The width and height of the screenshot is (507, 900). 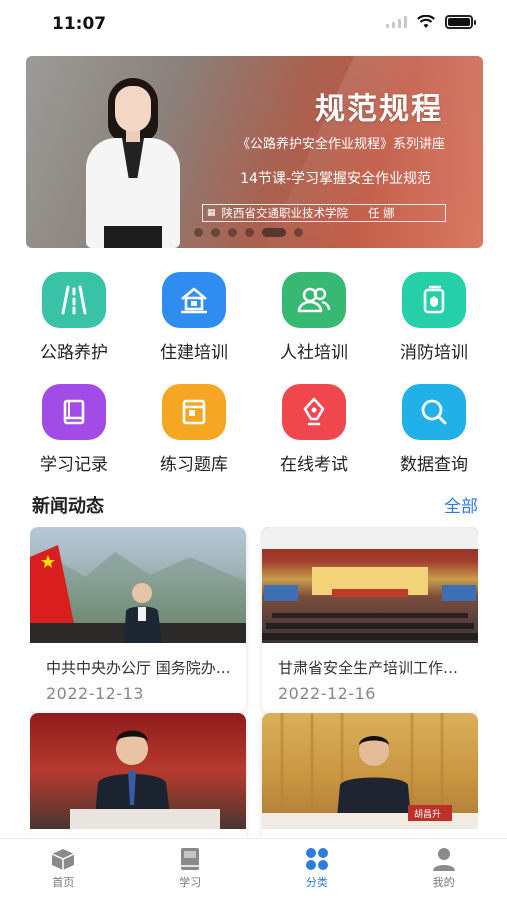 I want to click on news-card: 甘肃省安全生产培训工作会议 2022-12-16, so click(x=370, y=620).